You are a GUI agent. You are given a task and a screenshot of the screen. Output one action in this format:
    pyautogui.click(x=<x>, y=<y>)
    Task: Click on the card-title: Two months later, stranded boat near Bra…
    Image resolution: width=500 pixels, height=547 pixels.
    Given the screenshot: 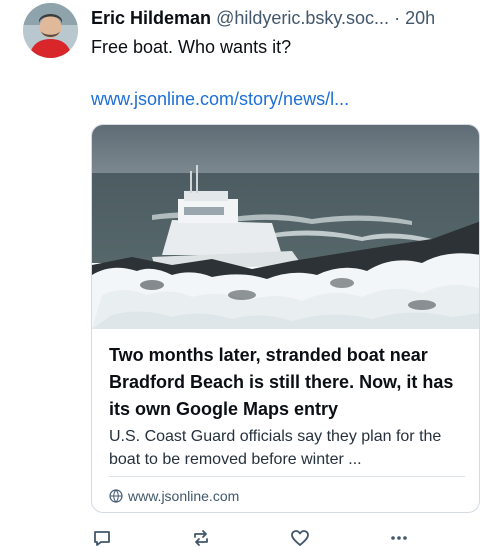 What is the action you would take?
    pyautogui.click(x=289, y=382)
    